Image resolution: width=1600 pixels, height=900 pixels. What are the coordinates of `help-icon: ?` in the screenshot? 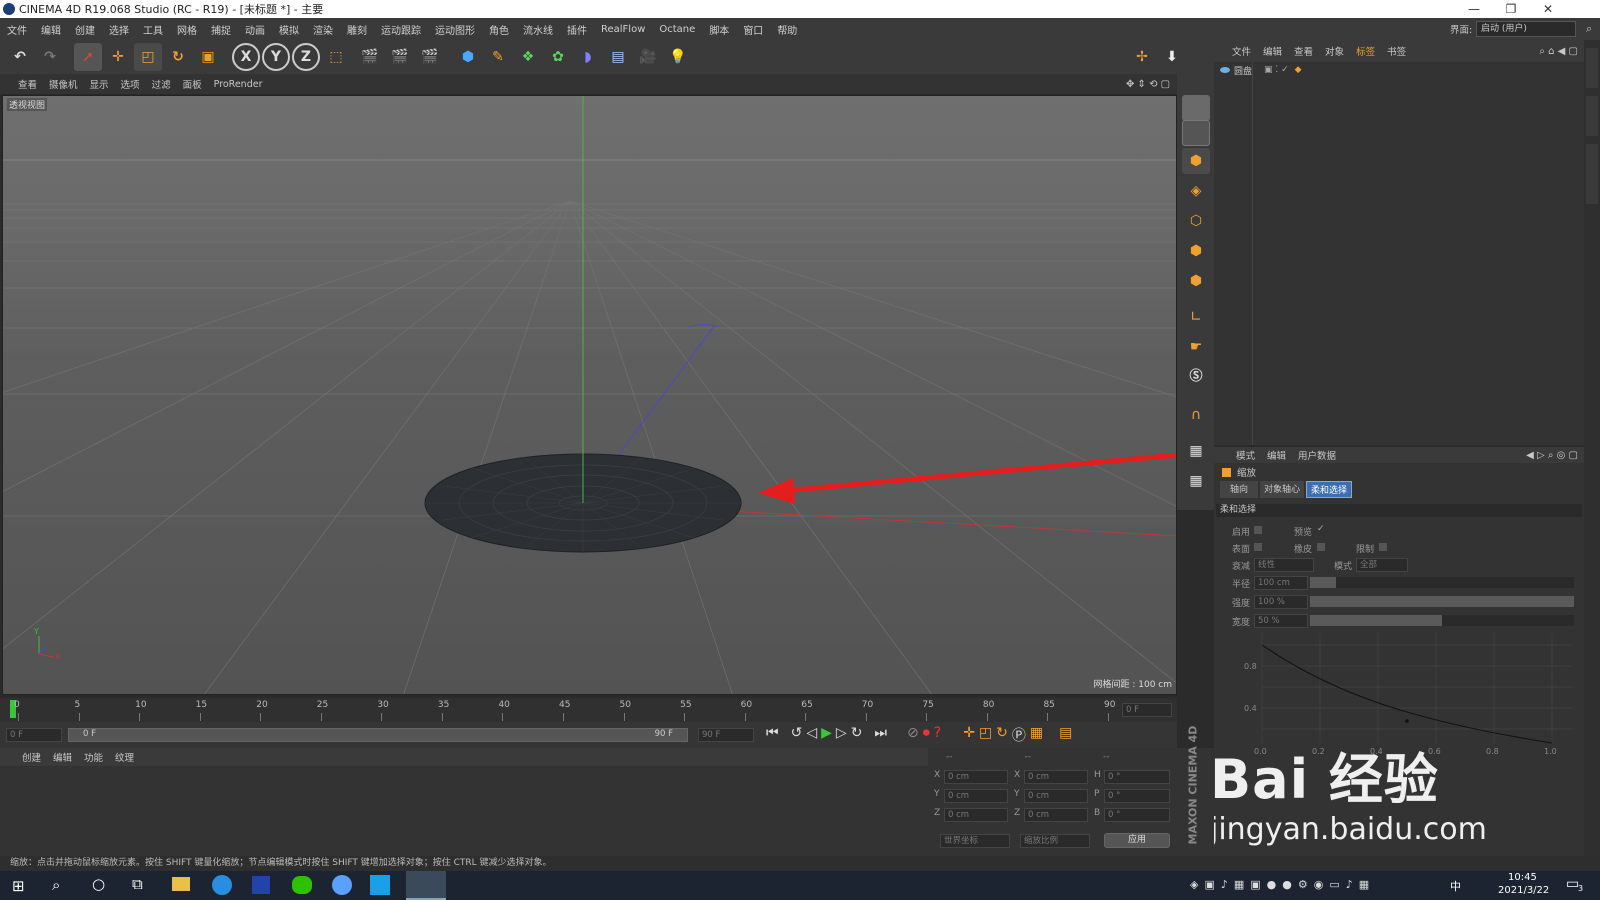 It's located at (937, 735).